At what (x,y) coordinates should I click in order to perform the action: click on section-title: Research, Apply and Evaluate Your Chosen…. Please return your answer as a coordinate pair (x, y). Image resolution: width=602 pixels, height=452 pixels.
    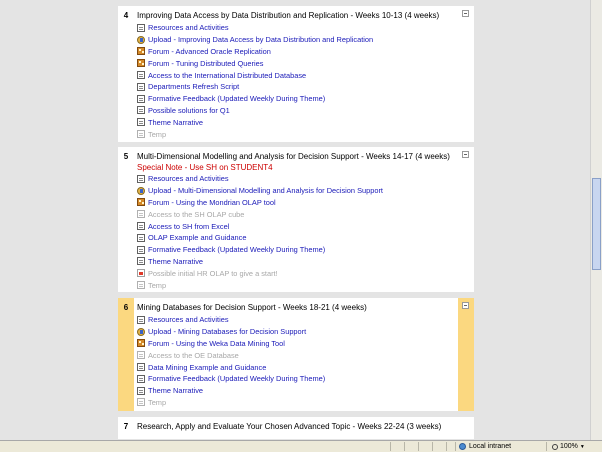
    Looking at the image, I should click on (289, 426).